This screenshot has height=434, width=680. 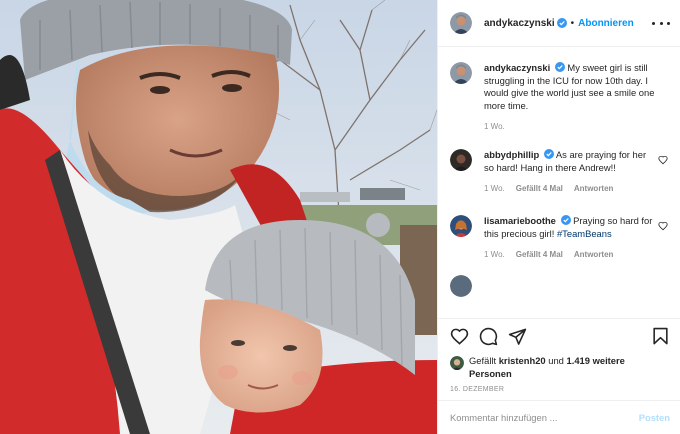 I want to click on follow-button: Abonnieren, so click(x=606, y=23).